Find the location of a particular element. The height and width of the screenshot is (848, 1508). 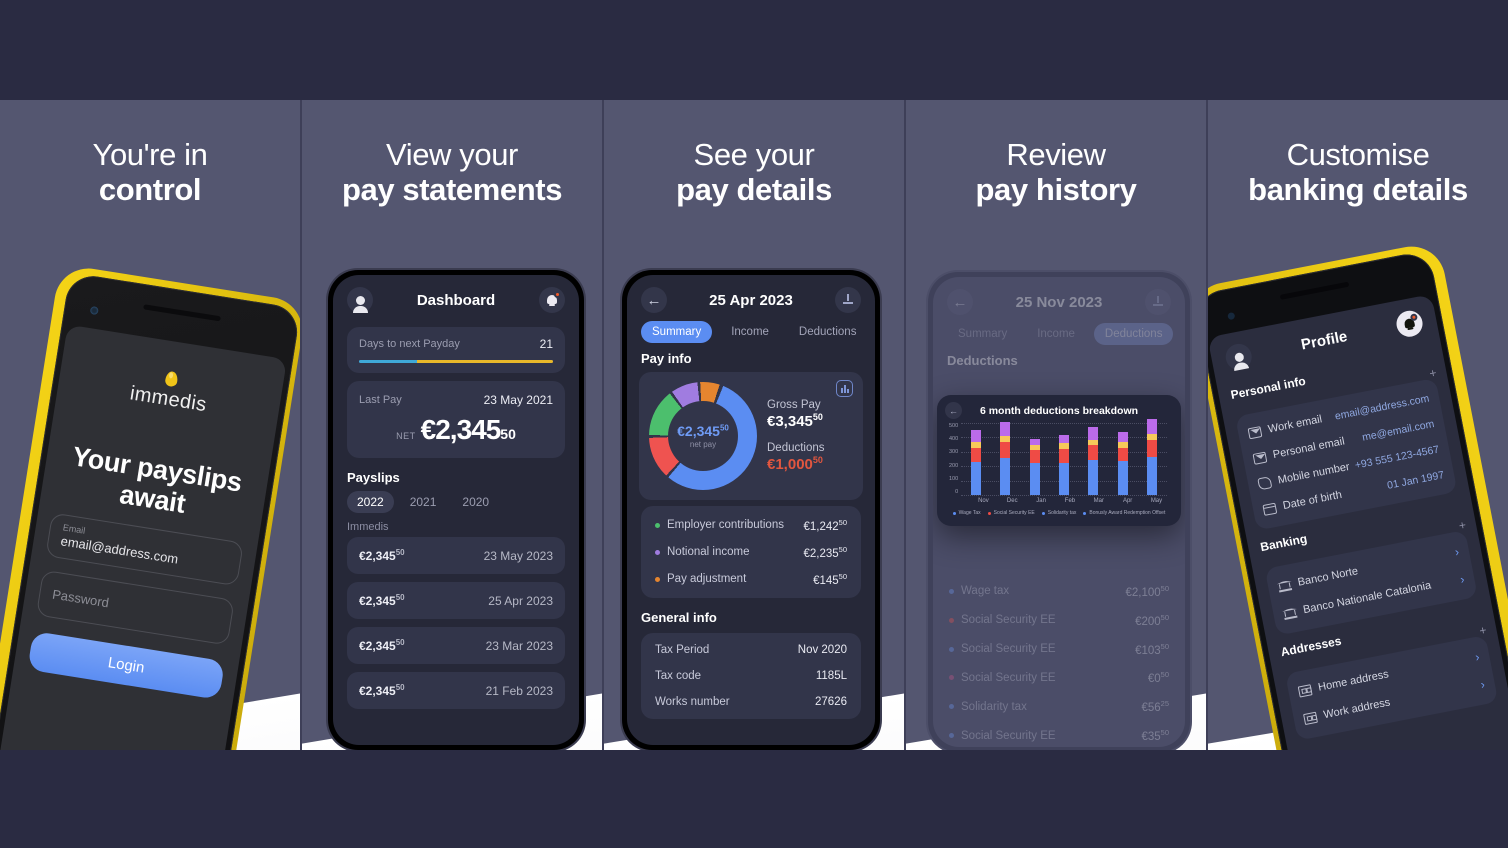

net-cents: 50 is located at coordinates (508, 434).